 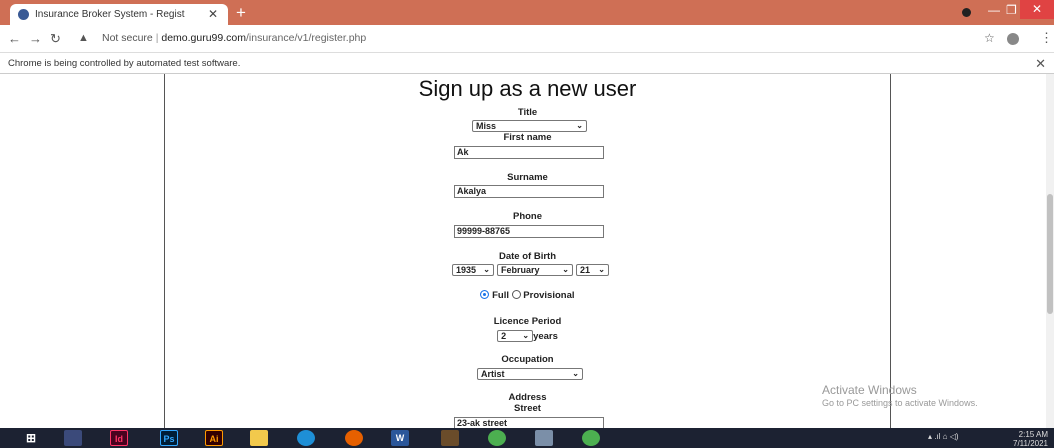 What do you see at coordinates (591, 438) in the screenshot?
I see `chrome-active-icon` at bounding box center [591, 438].